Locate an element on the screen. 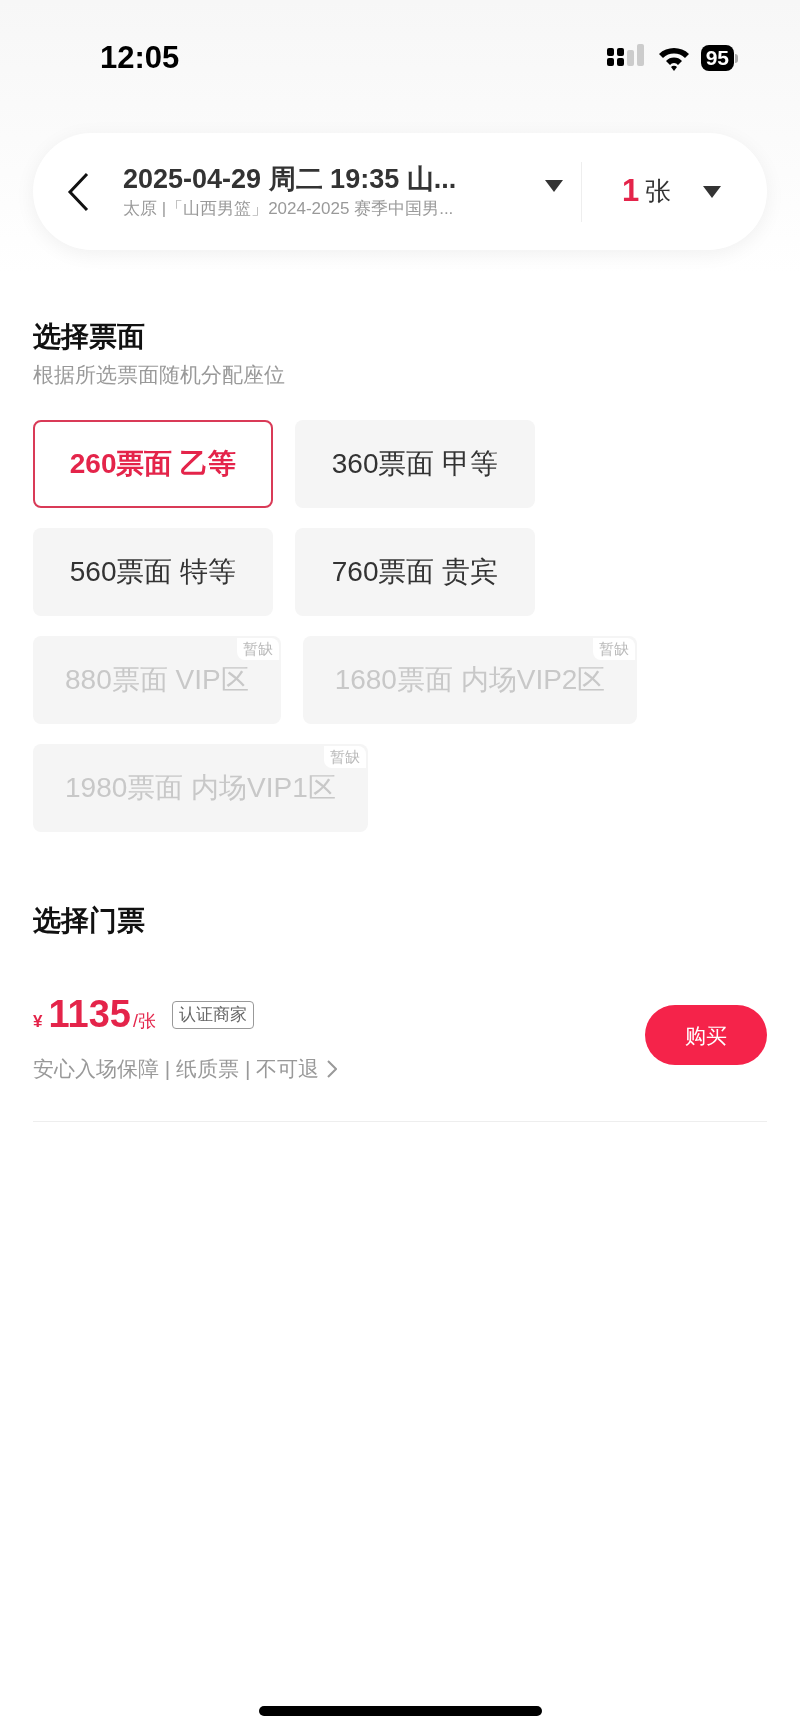  price-option: 260票面 乙等 is located at coordinates (153, 464).